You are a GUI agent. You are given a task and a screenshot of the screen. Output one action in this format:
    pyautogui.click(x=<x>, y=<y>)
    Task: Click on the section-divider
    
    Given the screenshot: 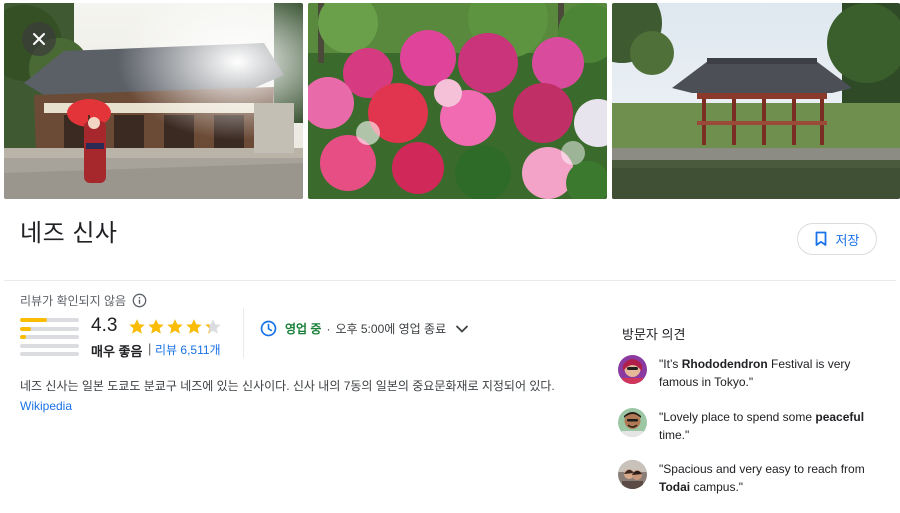 What is the action you would take?
    pyautogui.click(x=450, y=280)
    